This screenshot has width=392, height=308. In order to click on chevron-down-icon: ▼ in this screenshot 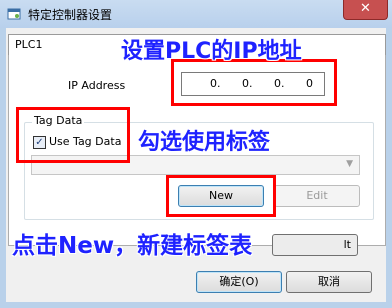, I will do `click(349, 164)`.